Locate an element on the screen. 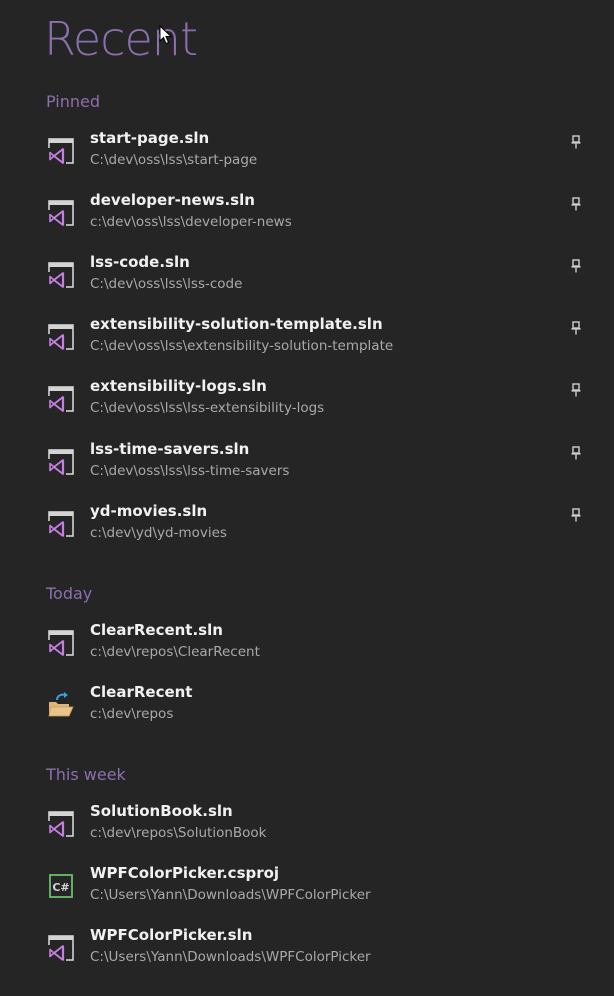 This screenshot has width=614, height=996. recent-item-path: C:\dev\oss\lss\lss-extensibility-logs is located at coordinates (207, 408).